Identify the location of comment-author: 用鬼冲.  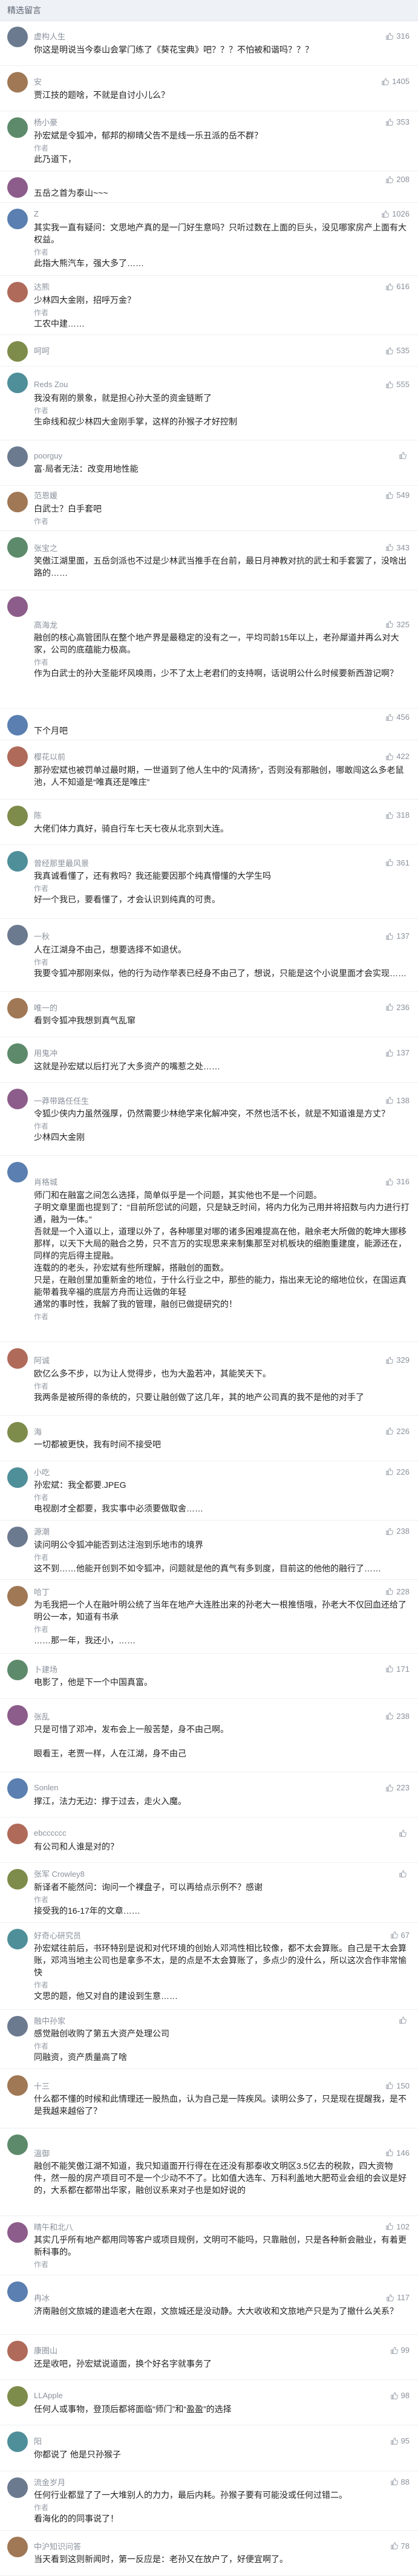
(209, 1052).